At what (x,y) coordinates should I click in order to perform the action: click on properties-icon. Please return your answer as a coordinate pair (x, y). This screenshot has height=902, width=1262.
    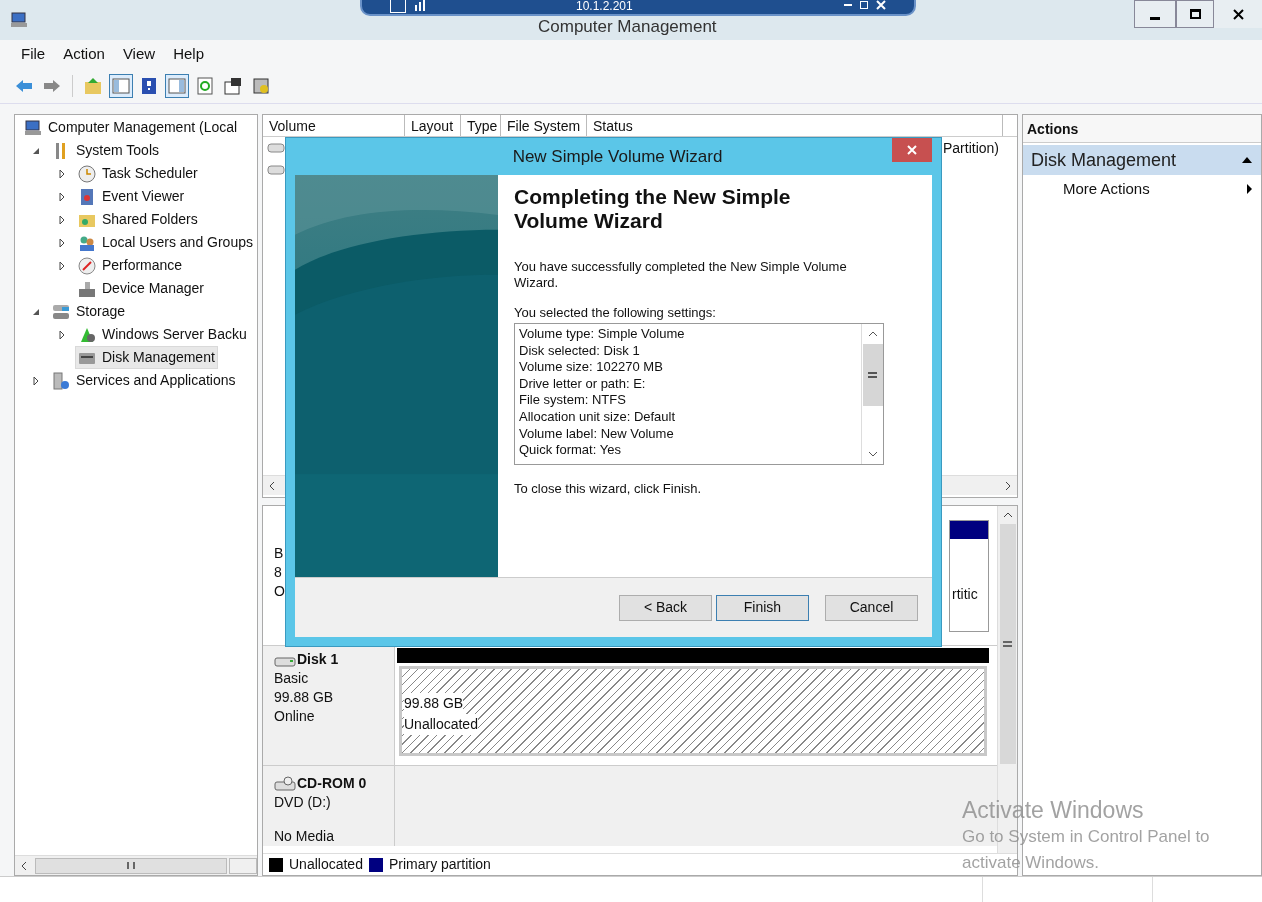
    Looking at the image, I should click on (233, 85).